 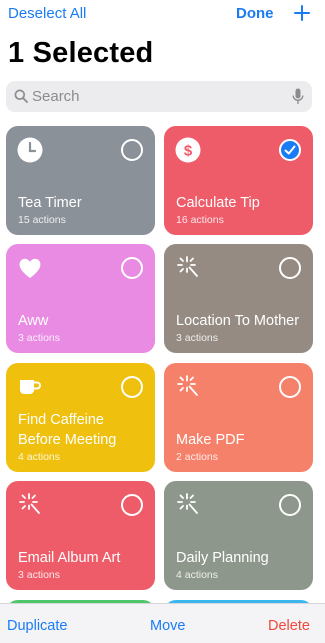 What do you see at coordinates (238, 180) in the screenshot?
I see `shortcut-tile: $ Calculate Tip 16 actions` at bounding box center [238, 180].